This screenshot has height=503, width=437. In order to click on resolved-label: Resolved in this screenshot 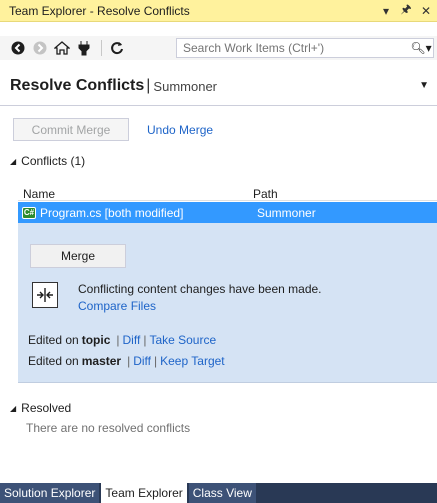, I will do `click(46, 408)`.